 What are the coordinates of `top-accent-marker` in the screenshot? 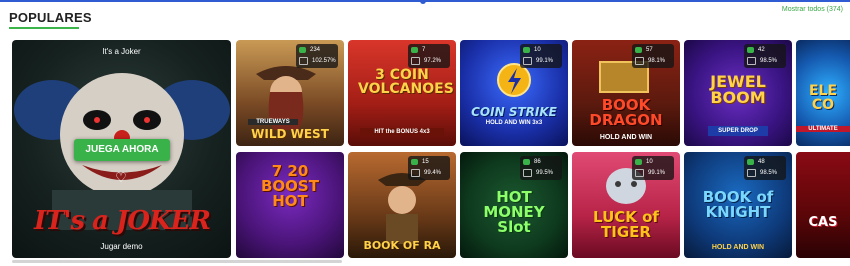 It's located at (423, 2).